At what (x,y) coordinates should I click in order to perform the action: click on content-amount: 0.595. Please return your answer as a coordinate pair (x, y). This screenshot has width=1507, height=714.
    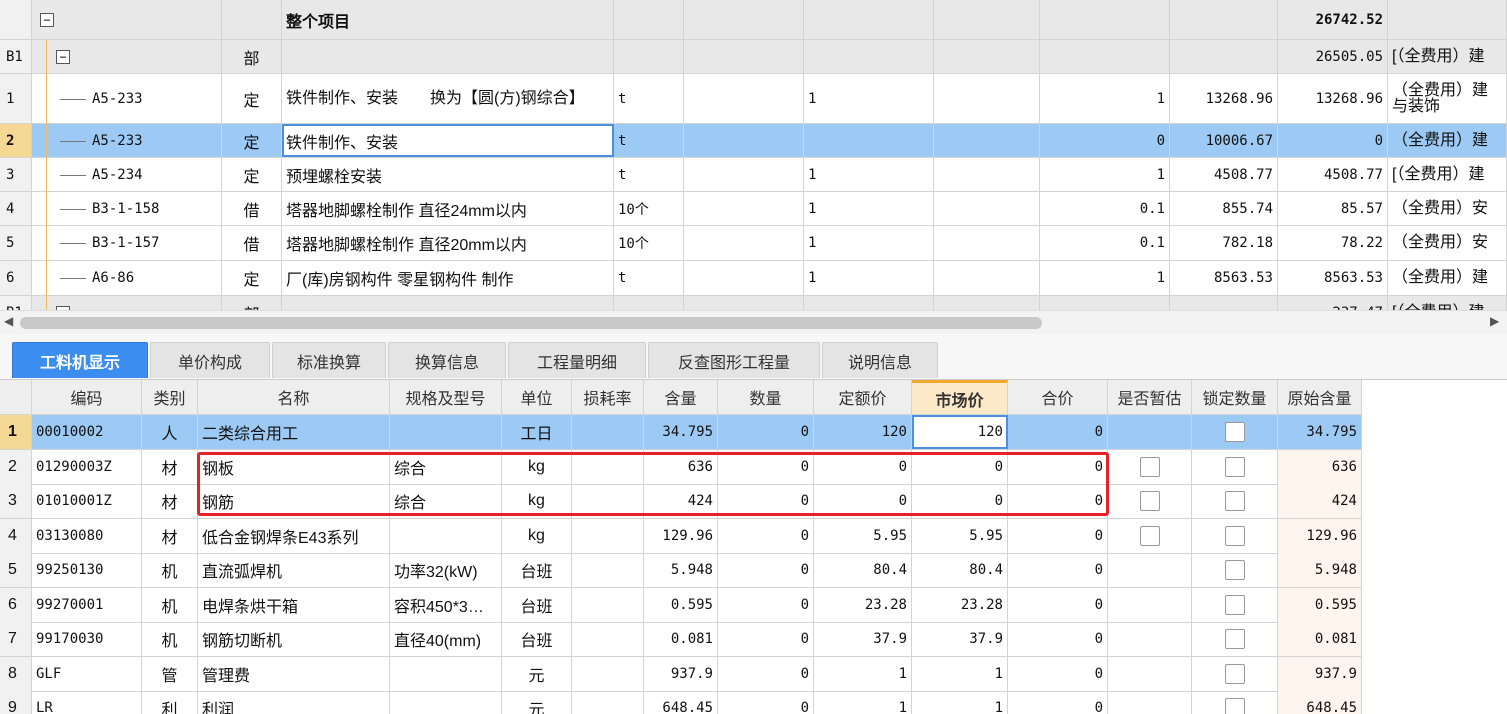
    Looking at the image, I should click on (681, 604).